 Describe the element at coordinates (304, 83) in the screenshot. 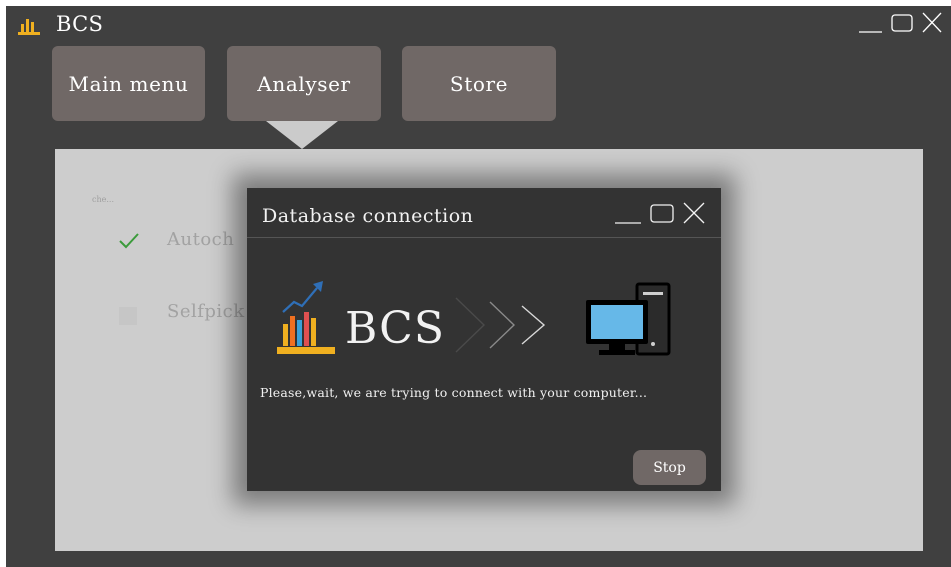

I see `tab-analyser: Analyser` at that location.